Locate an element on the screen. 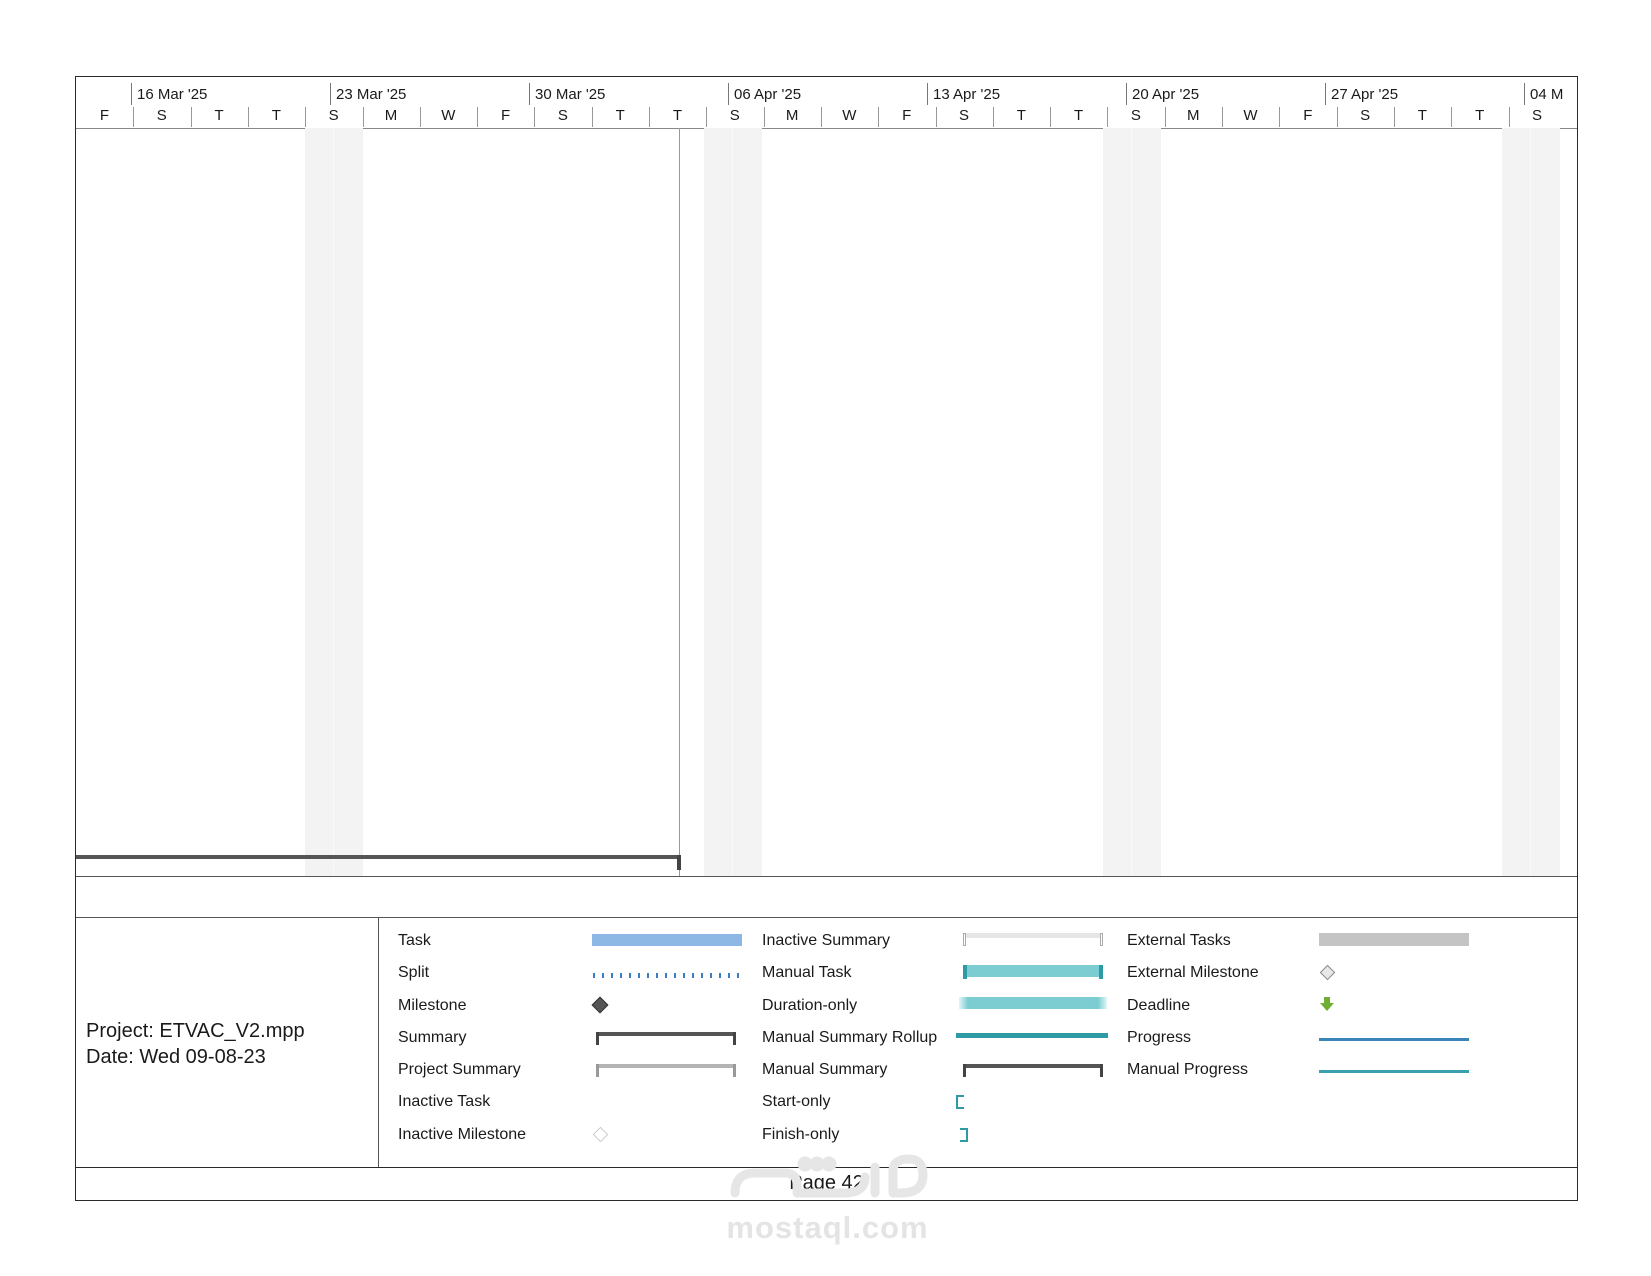 This screenshot has height=1276, width=1651. week-label: 23 Mar '25 is located at coordinates (371, 94).